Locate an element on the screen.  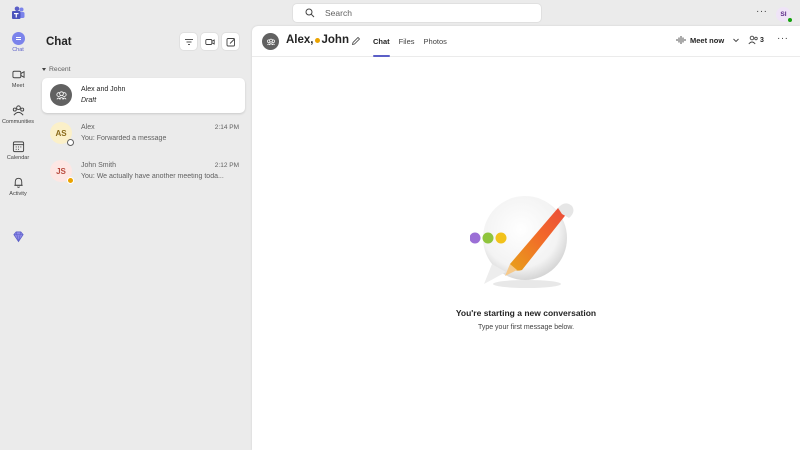
chat-list-item: AS Alex You: Forwarded a message 2:14 PM is located at coordinates (143, 133).